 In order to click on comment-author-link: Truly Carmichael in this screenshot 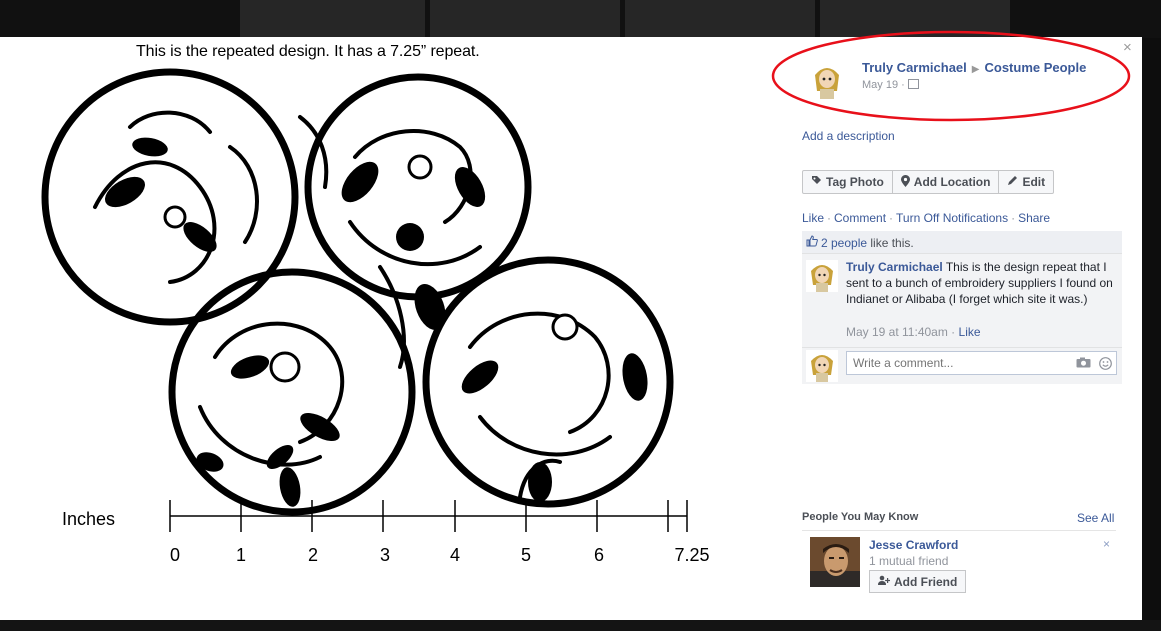, I will do `click(894, 267)`.